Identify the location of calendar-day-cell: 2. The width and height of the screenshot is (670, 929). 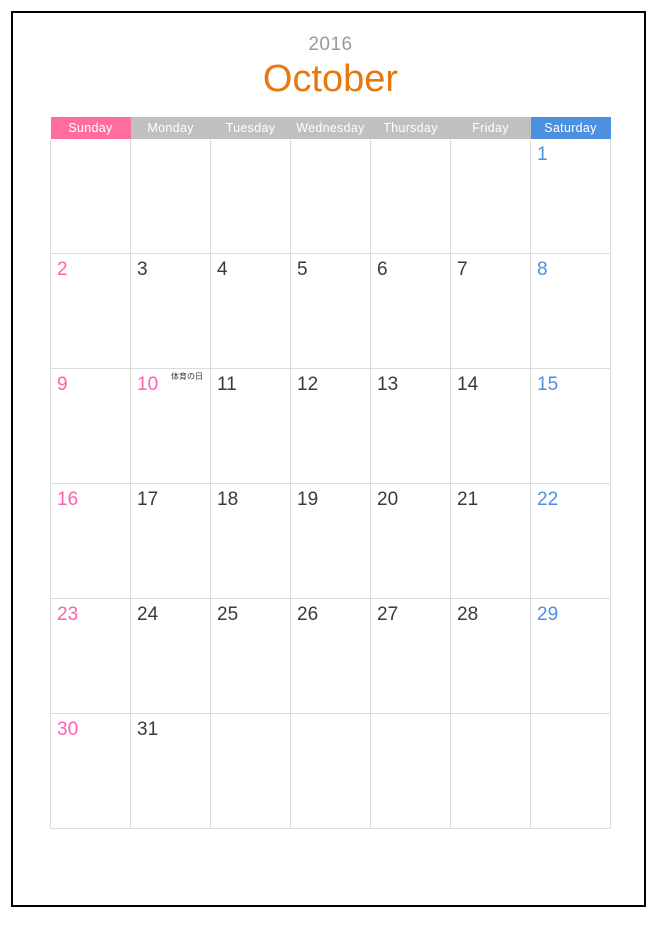
(90, 311).